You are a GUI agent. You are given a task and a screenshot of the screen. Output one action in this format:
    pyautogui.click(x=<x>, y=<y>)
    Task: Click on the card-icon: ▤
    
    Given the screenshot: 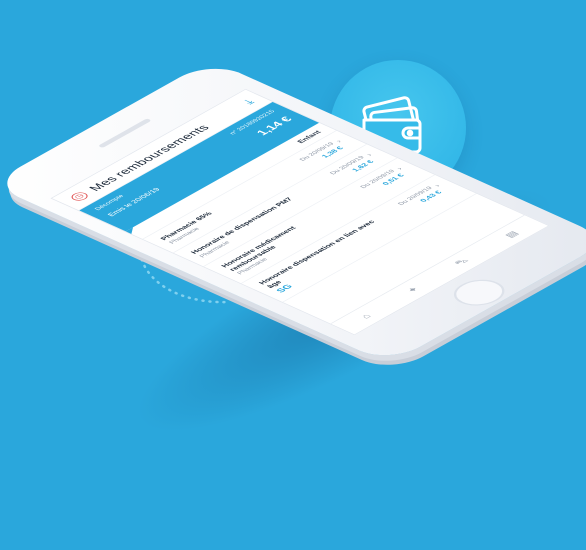 What is the action you would take?
    pyautogui.click(x=511, y=234)
    